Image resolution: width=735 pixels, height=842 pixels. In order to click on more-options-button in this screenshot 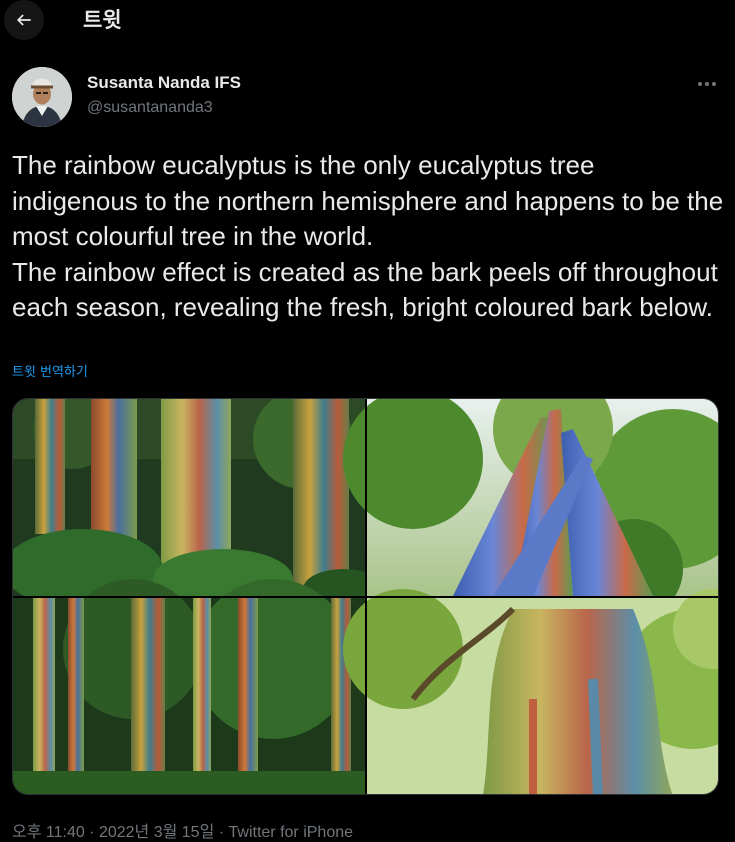, I will do `click(707, 84)`.